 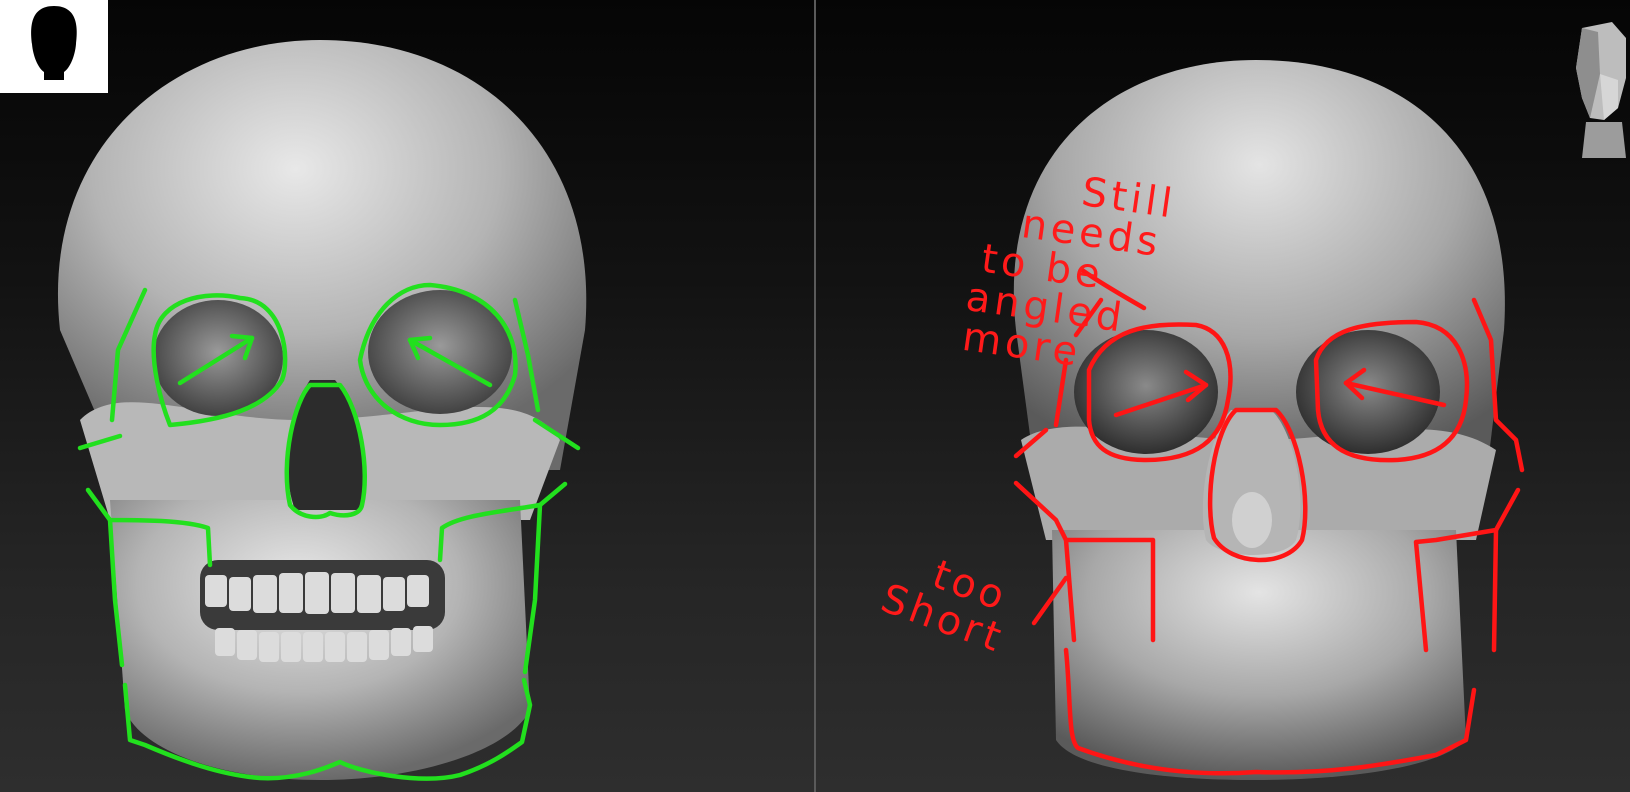 I want to click on annotation-still-needs-angled: Still needs to be angled more, so click(x=1069, y=273).